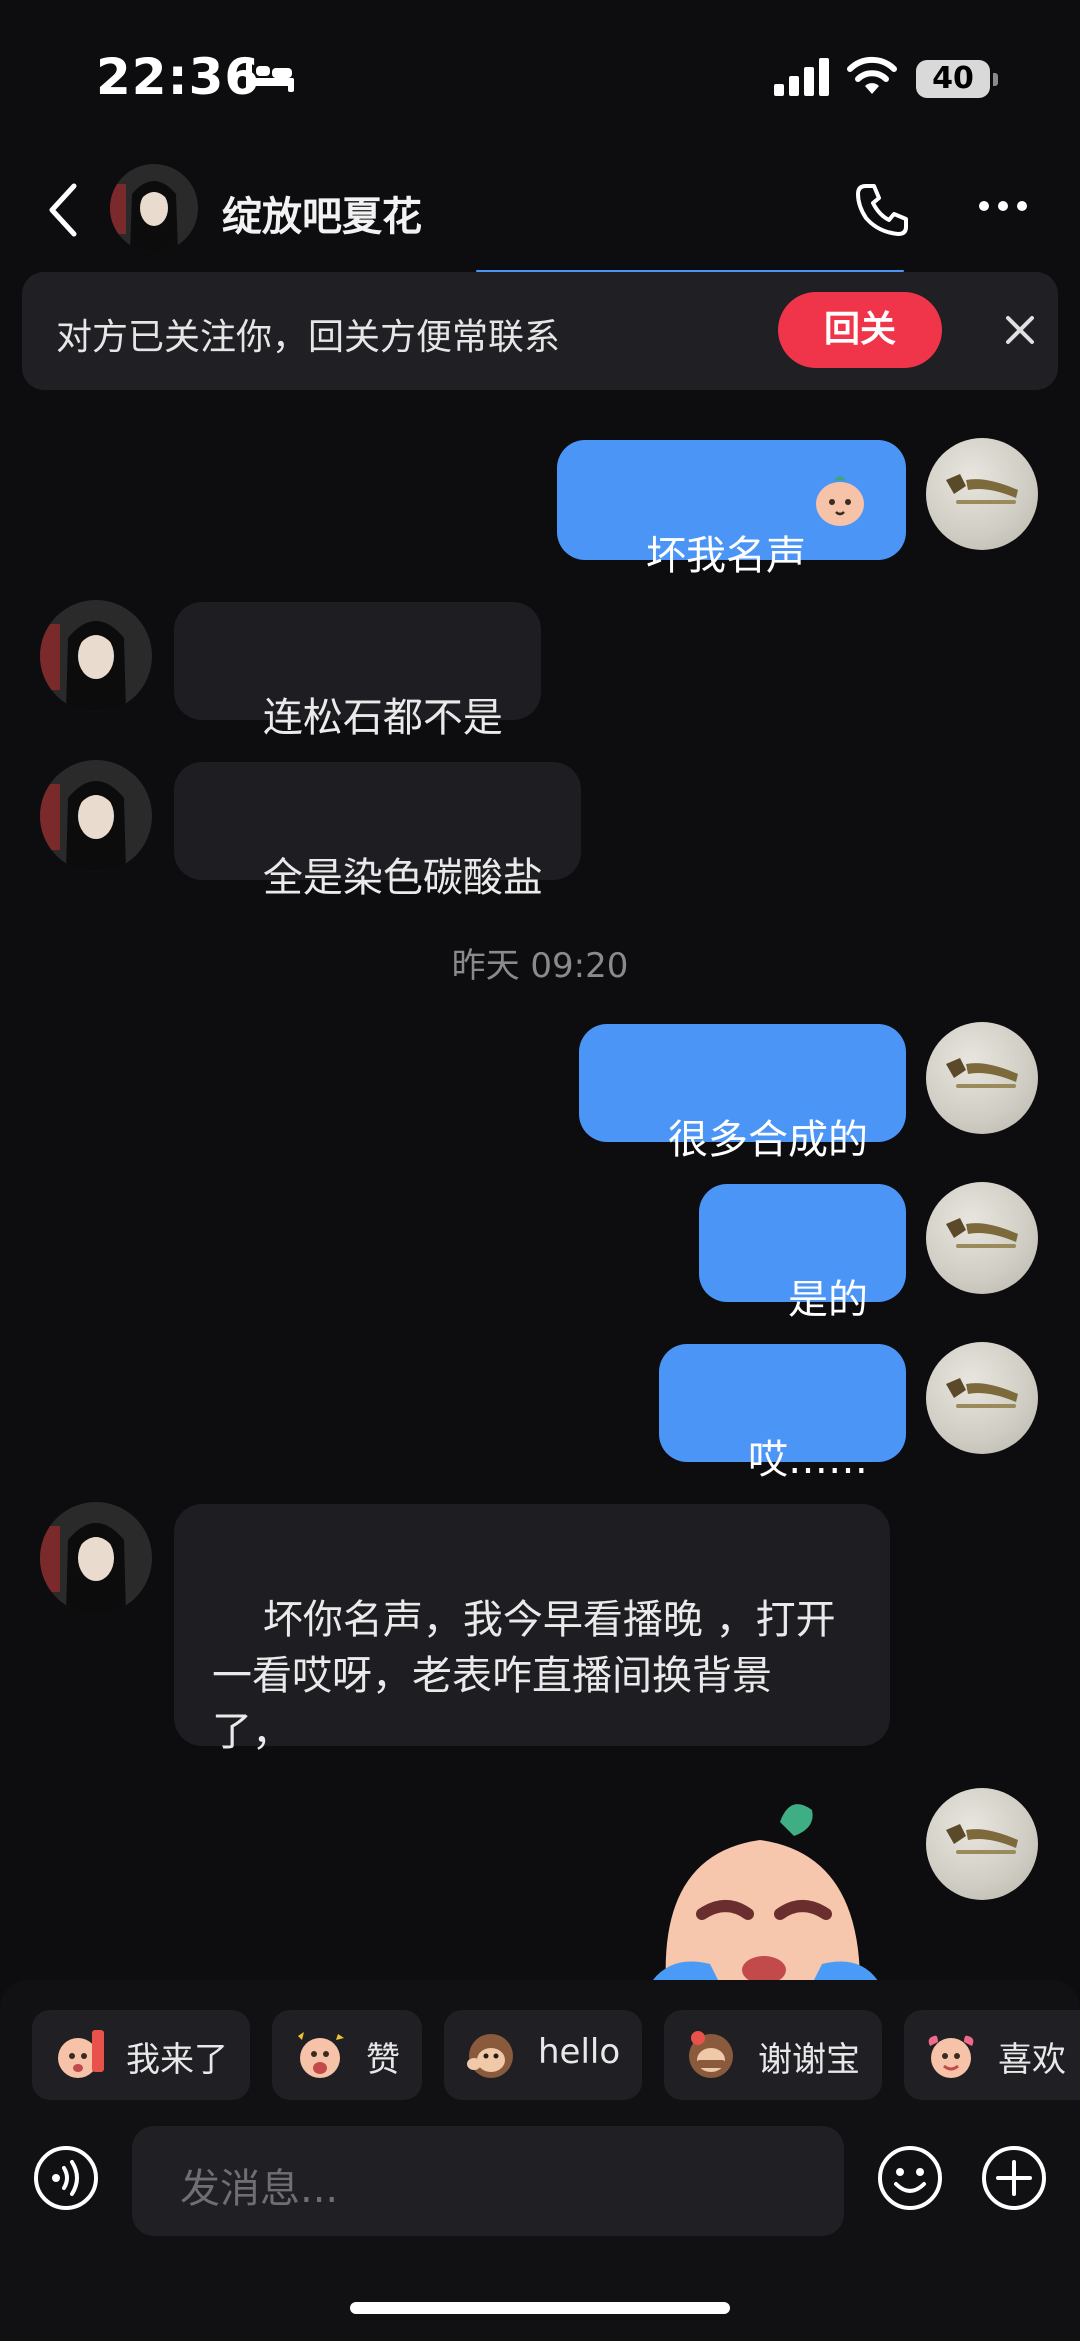 The image size is (1080, 2341). I want to click on wifi-icon, so click(872, 75).